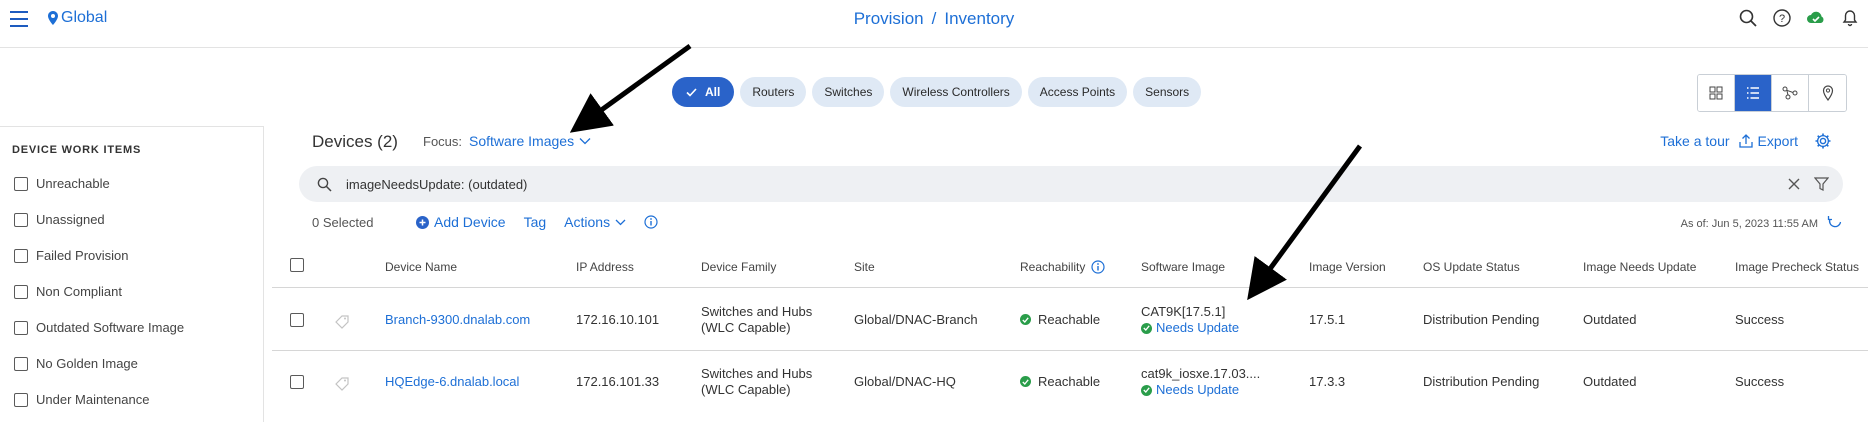 This screenshot has height=422, width=1868. I want to click on chip-access-points: Access Points, so click(1077, 92).